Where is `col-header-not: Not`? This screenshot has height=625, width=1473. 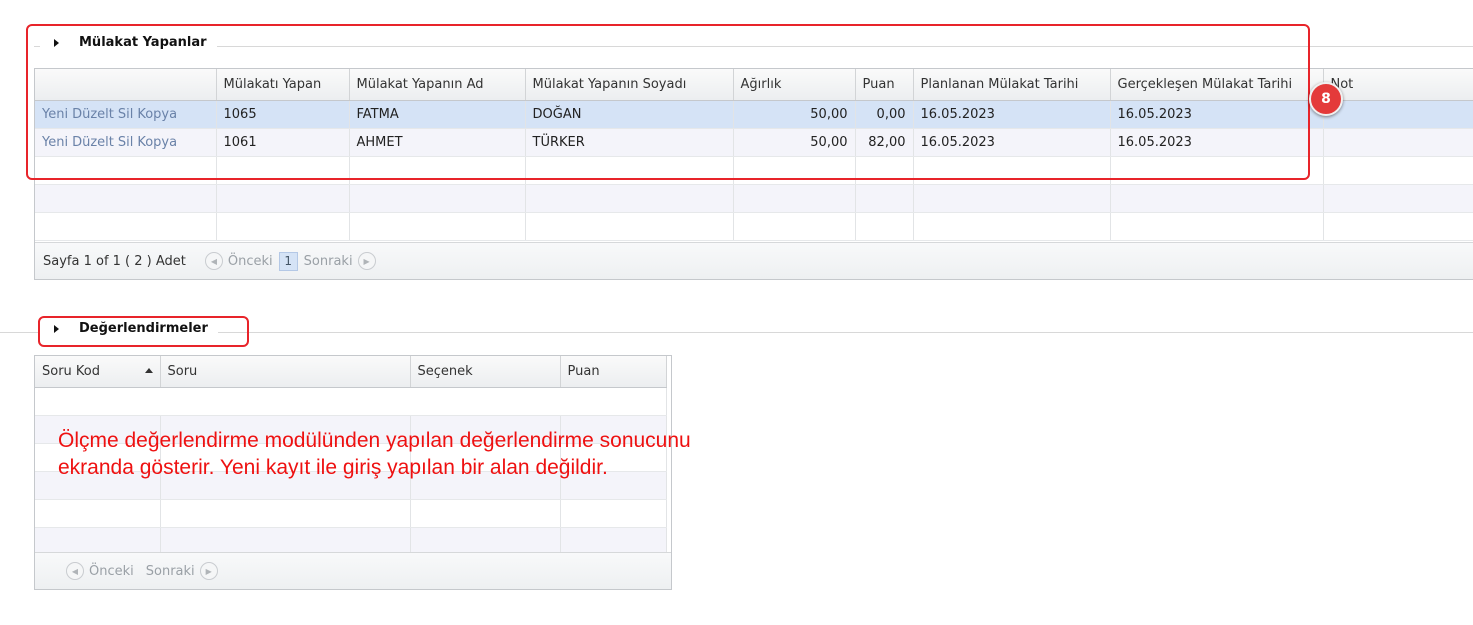 col-header-not: Not is located at coordinates (1398, 85).